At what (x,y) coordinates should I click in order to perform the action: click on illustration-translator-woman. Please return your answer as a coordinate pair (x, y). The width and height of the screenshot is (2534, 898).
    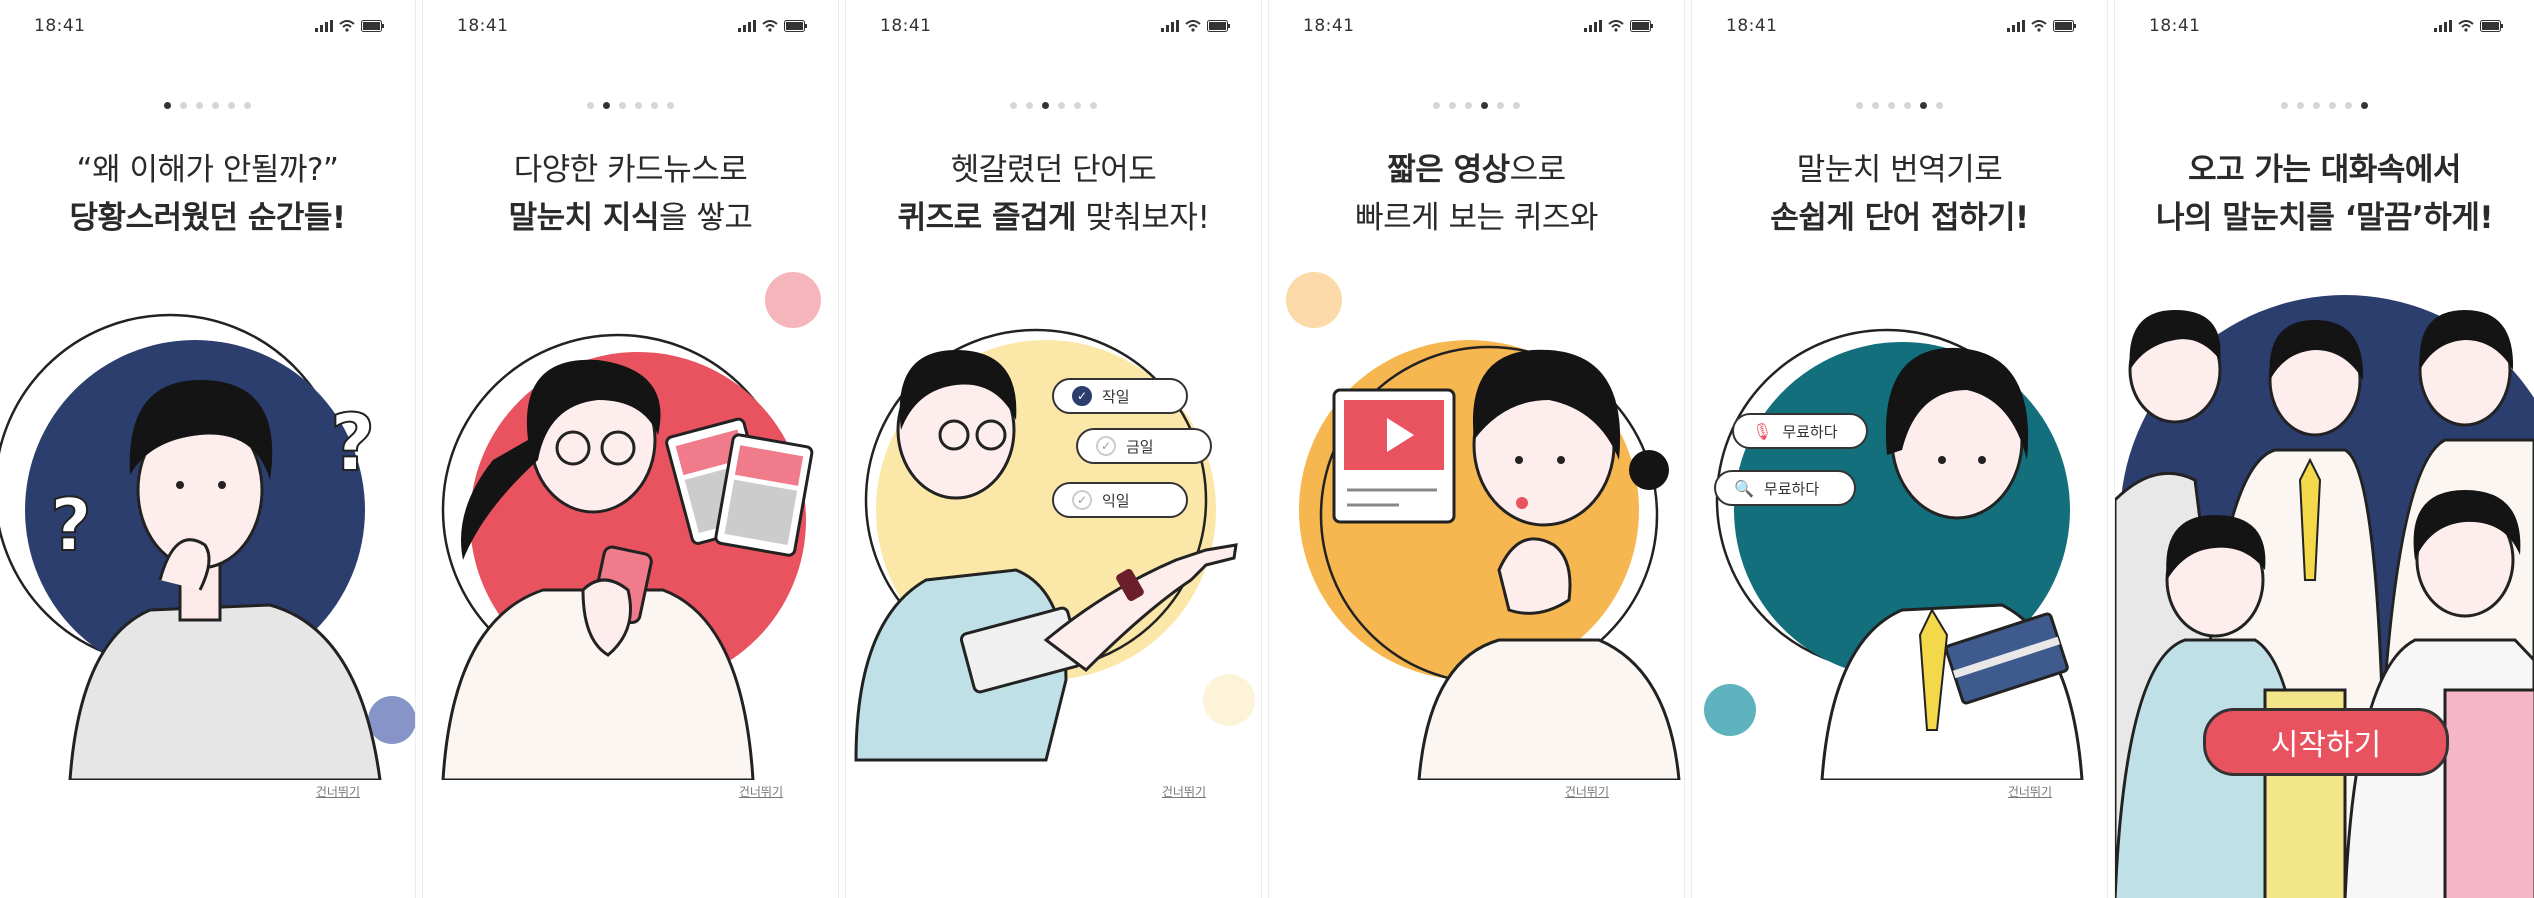
    Looking at the image, I should click on (1894, 554).